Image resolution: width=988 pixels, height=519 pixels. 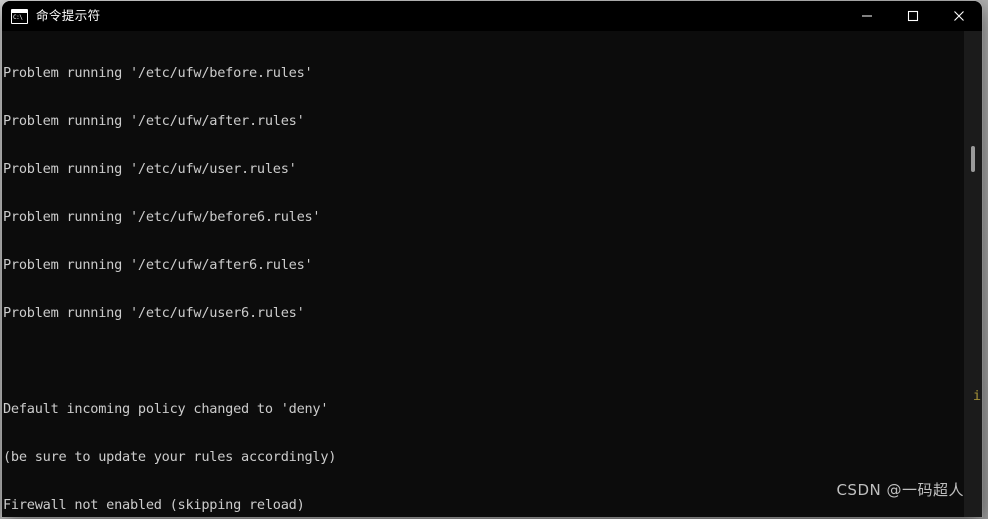 I want to click on window-titlebar: C:\ 命令提示符, so click(x=492, y=16).